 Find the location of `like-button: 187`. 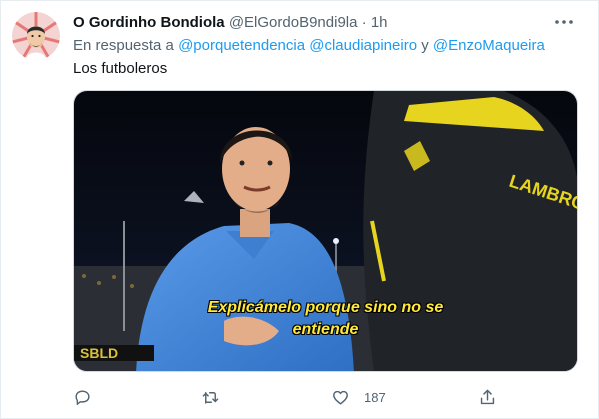

like-button: 187 is located at coordinates (358, 397).